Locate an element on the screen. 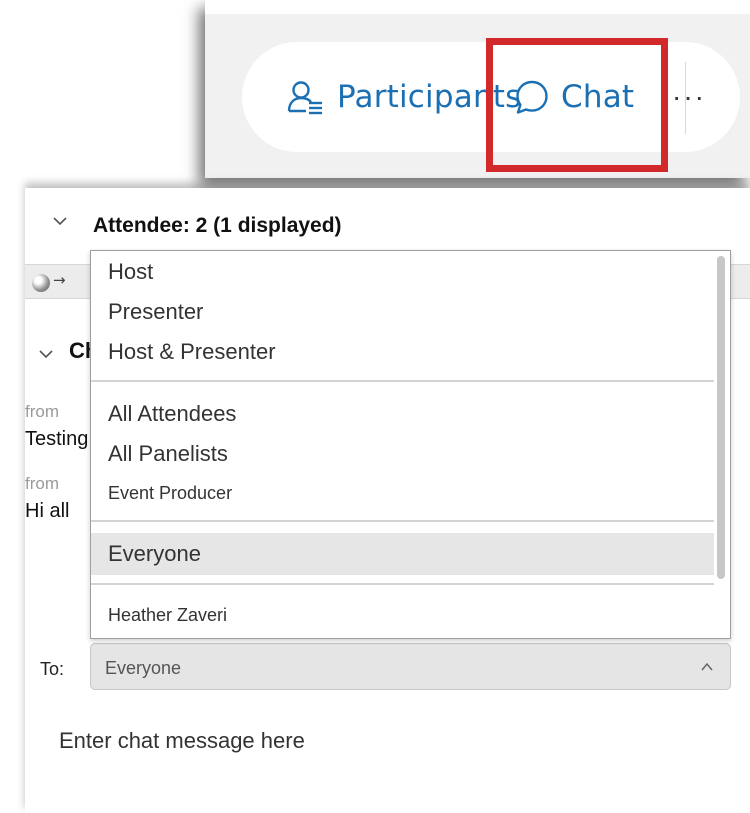 The height and width of the screenshot is (813, 750). dropdown-option-host-presenter: Host & Presenter is located at coordinates (402, 352).